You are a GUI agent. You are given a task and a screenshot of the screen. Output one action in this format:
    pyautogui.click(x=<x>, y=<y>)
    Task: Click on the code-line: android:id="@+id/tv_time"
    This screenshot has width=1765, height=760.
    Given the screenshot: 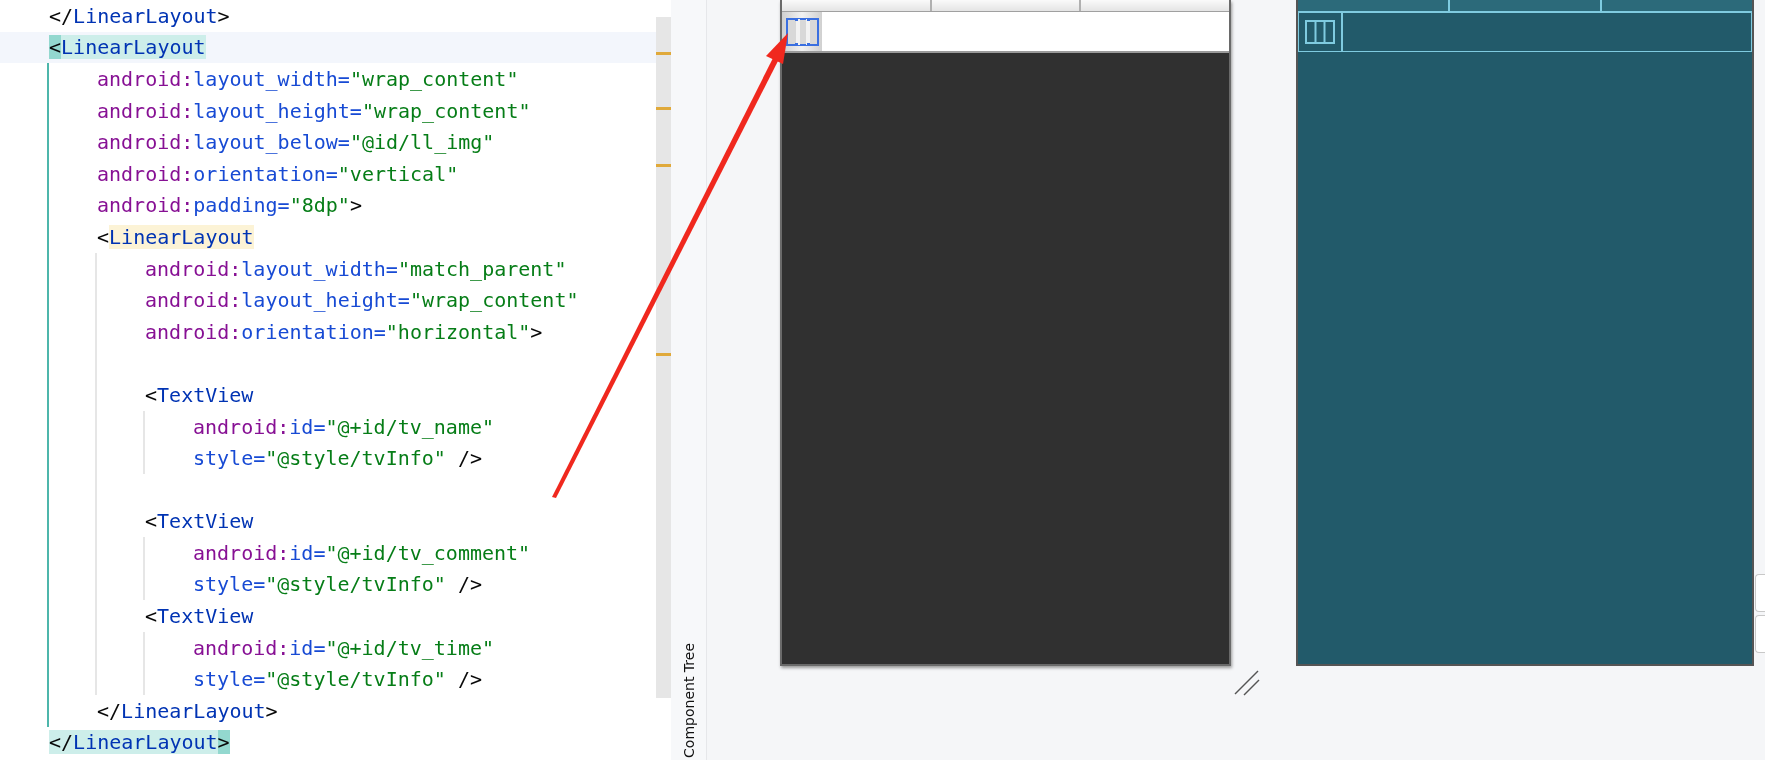 What is the action you would take?
    pyautogui.click(x=344, y=648)
    